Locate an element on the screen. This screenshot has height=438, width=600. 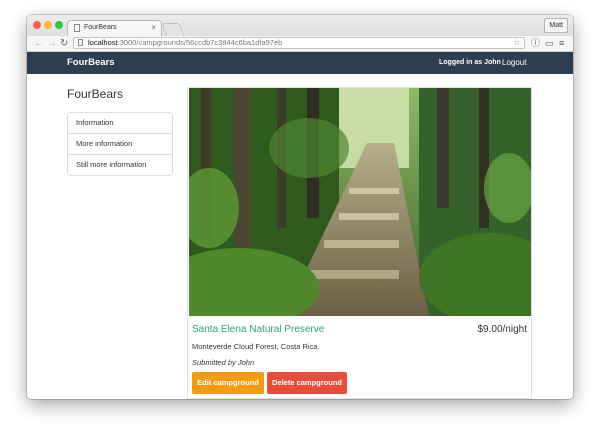
tab-close-icon: × is located at coordinates (153, 27).